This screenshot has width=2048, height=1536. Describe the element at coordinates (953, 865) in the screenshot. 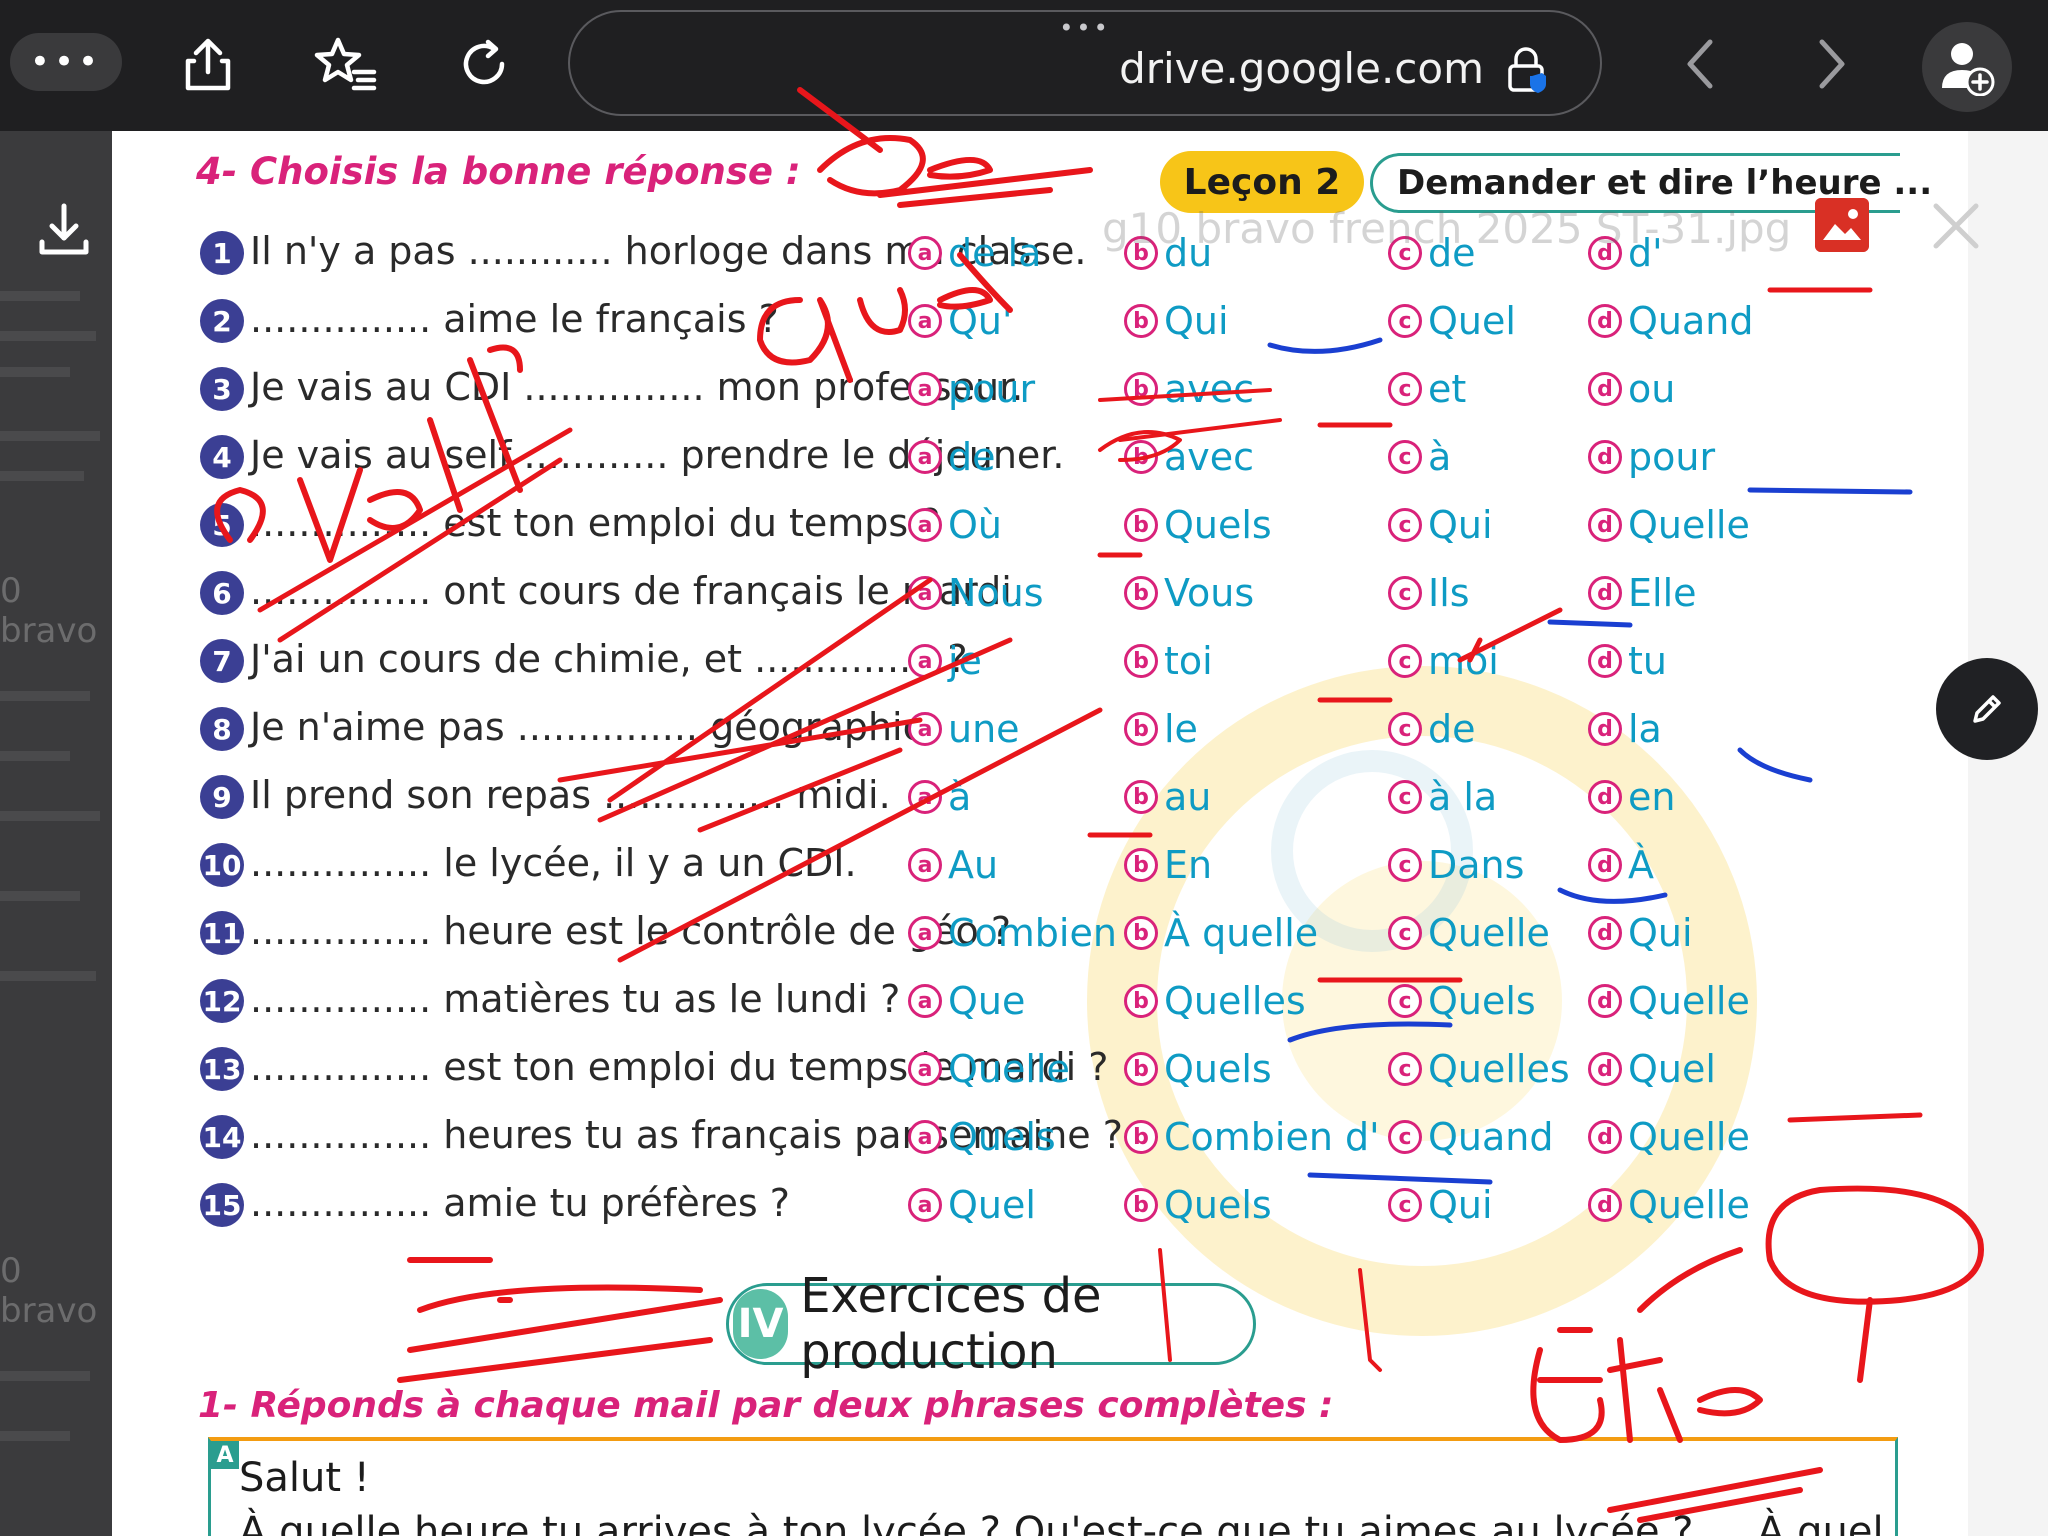

I see `answer-option: a Au` at that location.